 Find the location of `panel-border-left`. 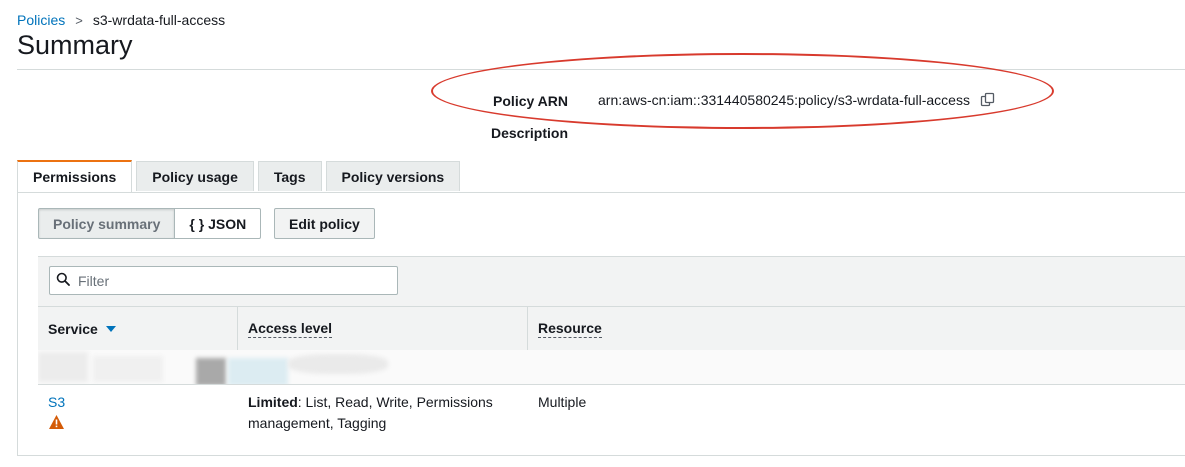

panel-border-left is located at coordinates (17, 324).